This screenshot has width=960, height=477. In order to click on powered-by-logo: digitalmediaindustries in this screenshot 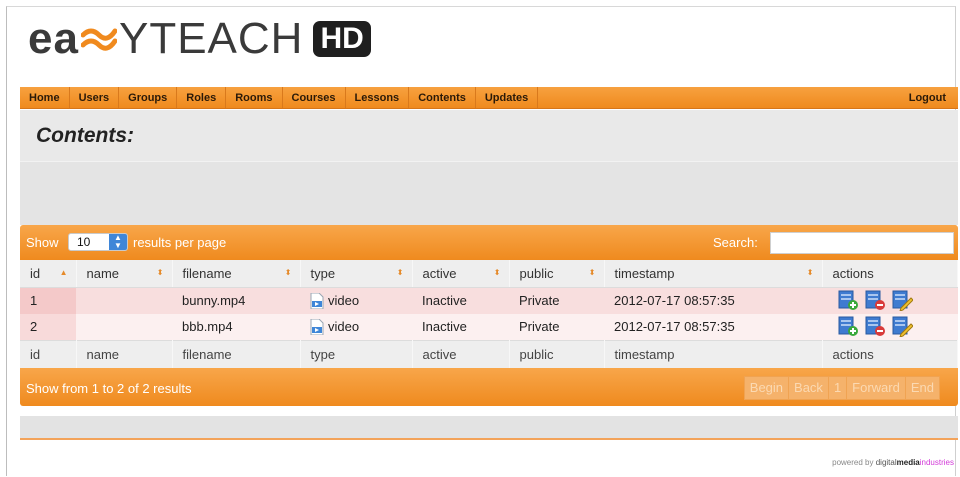, I will do `click(915, 462)`.